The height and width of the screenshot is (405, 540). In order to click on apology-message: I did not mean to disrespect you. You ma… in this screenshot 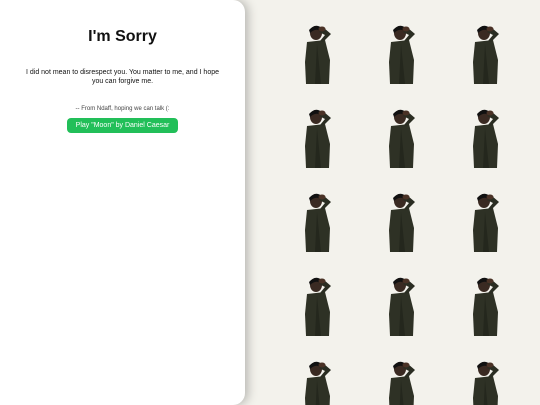, I will do `click(122, 77)`.